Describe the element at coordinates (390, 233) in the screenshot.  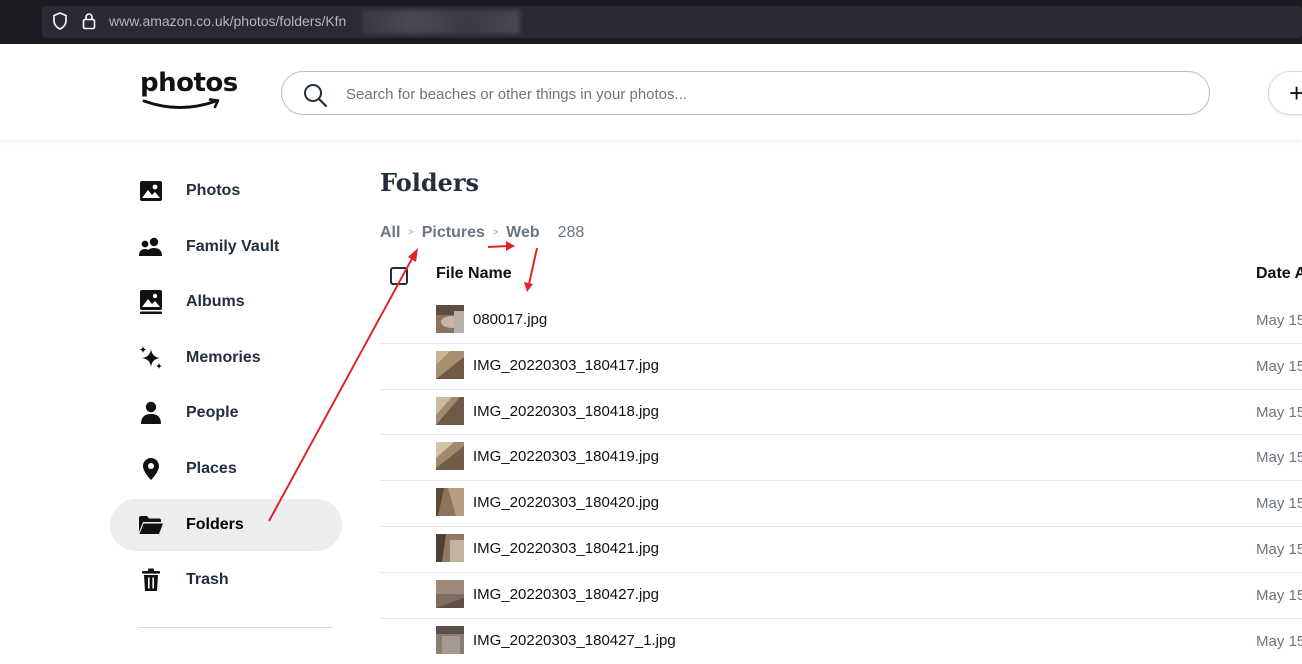
I see `breadcrumb-all: All` at that location.